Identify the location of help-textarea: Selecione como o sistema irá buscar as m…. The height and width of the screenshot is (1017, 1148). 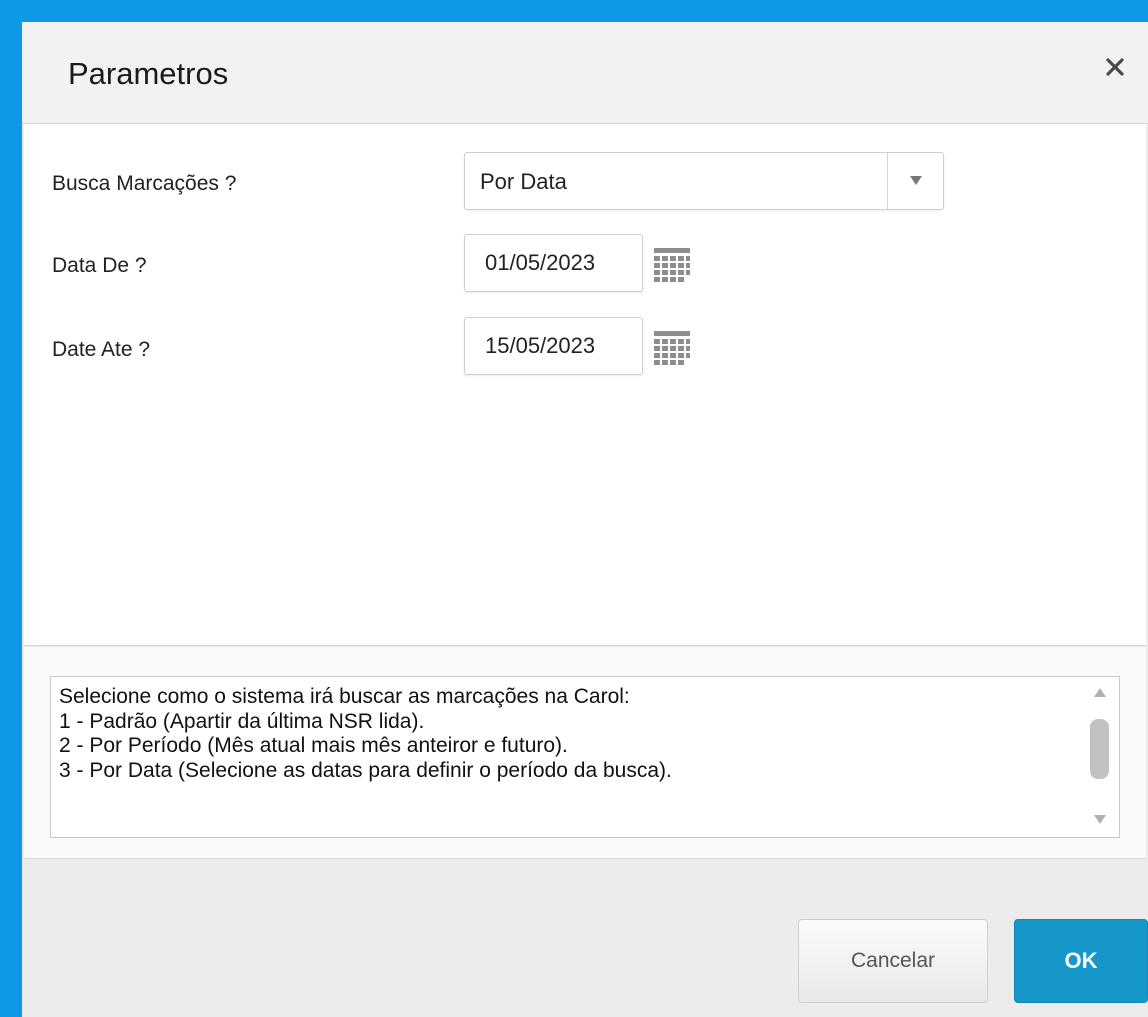
(585, 757).